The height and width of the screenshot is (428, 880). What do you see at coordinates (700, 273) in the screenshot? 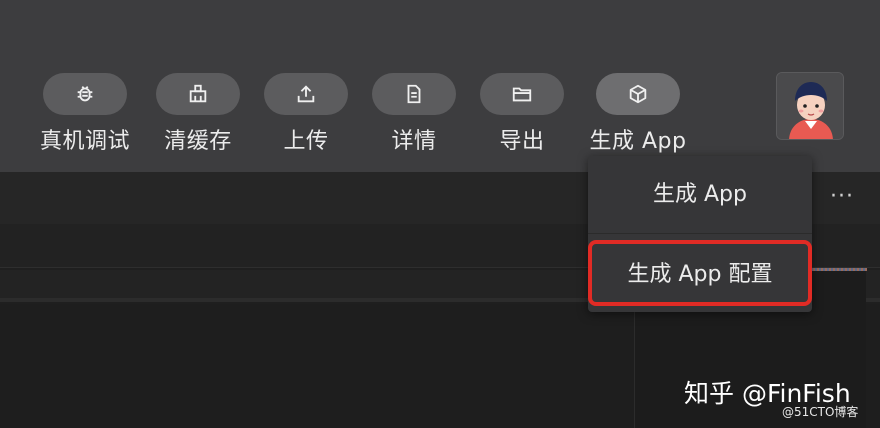
I see `menu-item-generate-app-config: 生成 App 配置` at bounding box center [700, 273].